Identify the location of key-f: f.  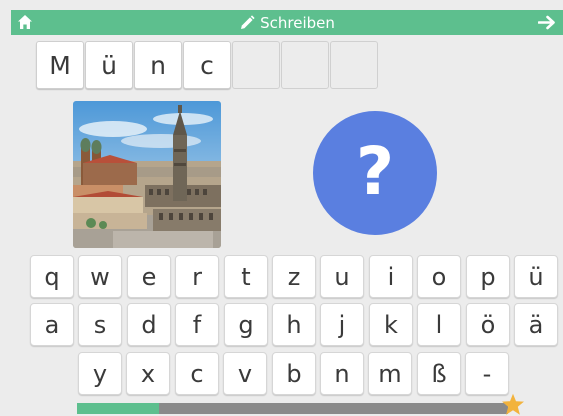
(197, 324).